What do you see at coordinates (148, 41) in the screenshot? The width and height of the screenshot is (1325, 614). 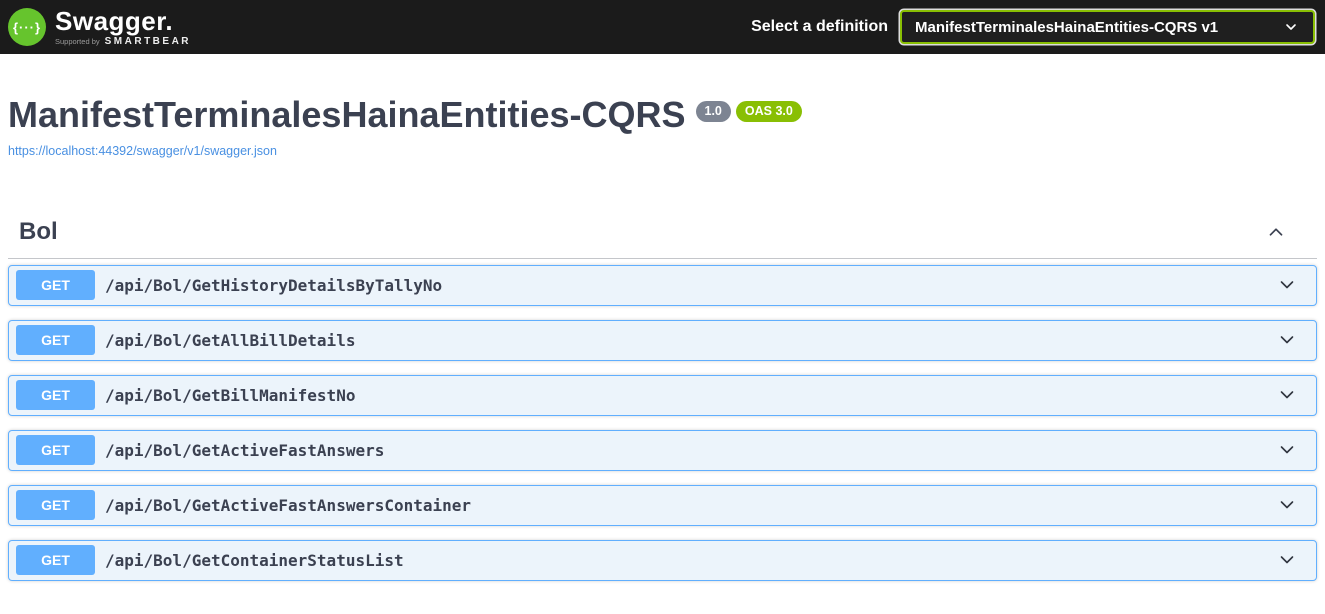 I see `smartbear-label: SMARTBEAR` at bounding box center [148, 41].